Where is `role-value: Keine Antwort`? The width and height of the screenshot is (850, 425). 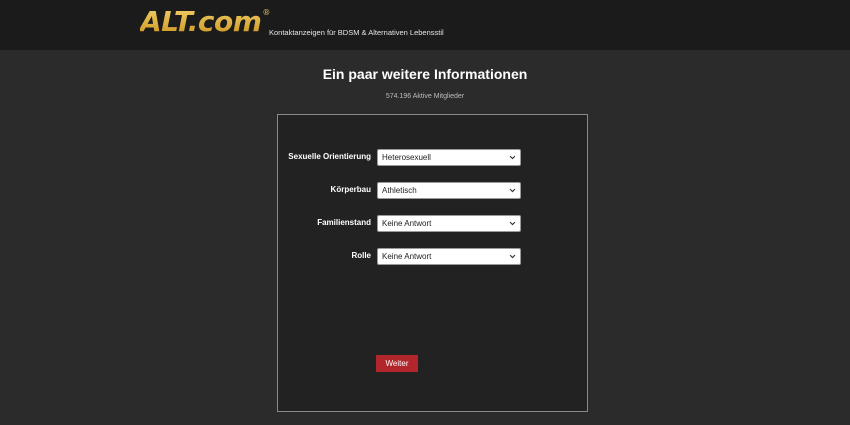
role-value: Keine Antwort is located at coordinates (407, 256).